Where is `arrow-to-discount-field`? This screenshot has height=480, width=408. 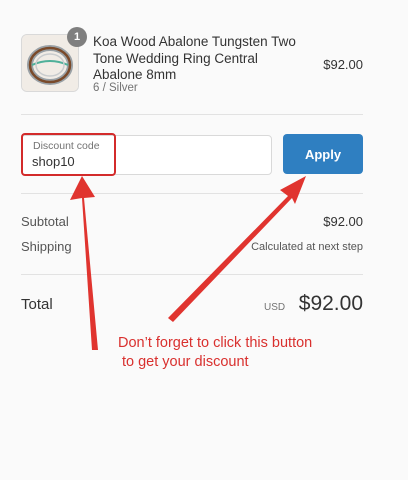
arrow-to-discount-field is located at coordinates (84, 263).